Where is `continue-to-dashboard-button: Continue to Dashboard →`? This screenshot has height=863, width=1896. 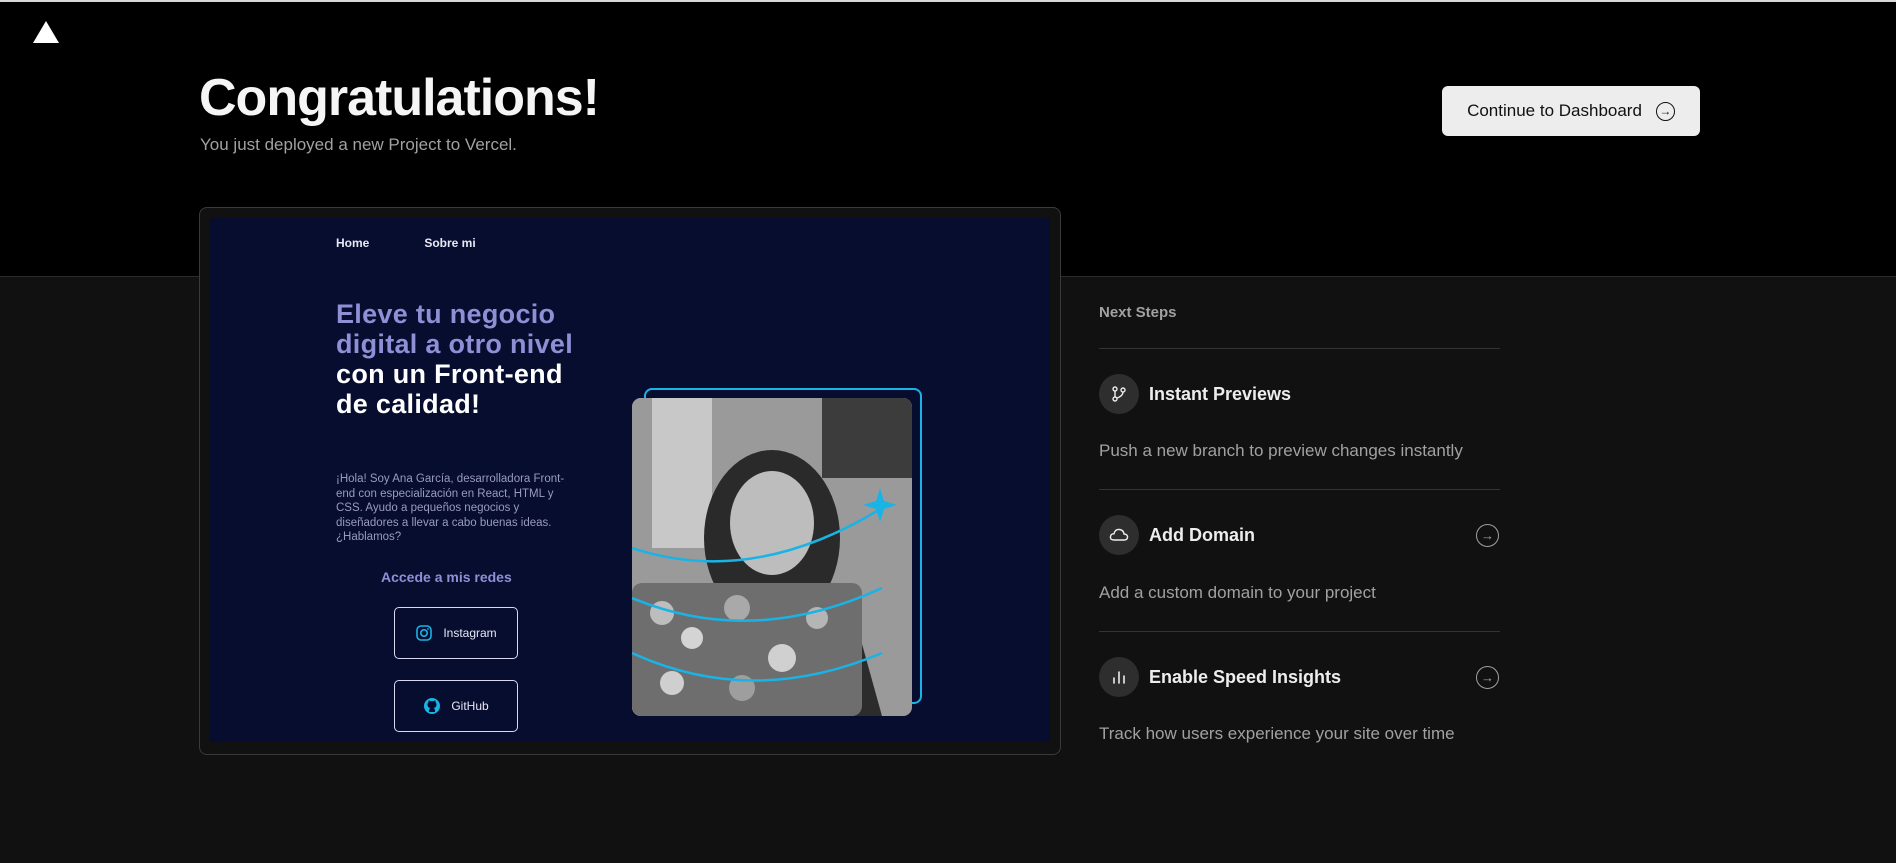
continue-to-dashboard-button: Continue to Dashboard → is located at coordinates (1571, 111).